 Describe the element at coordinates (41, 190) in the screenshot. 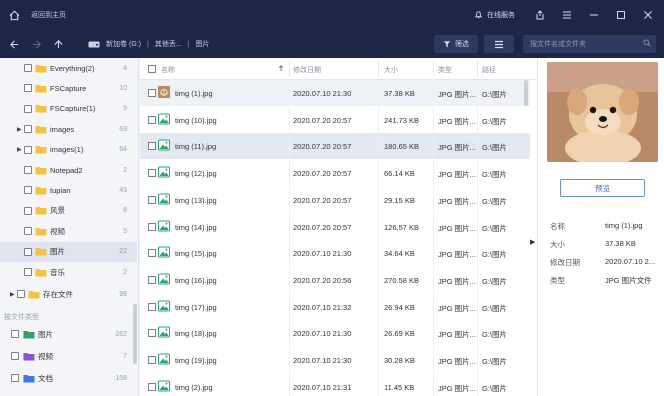

I see `folder-icon` at that location.